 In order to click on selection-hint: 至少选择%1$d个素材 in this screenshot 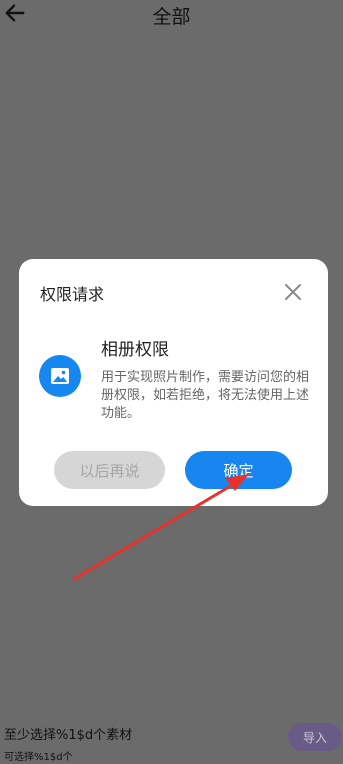, I will do `click(68, 735)`.